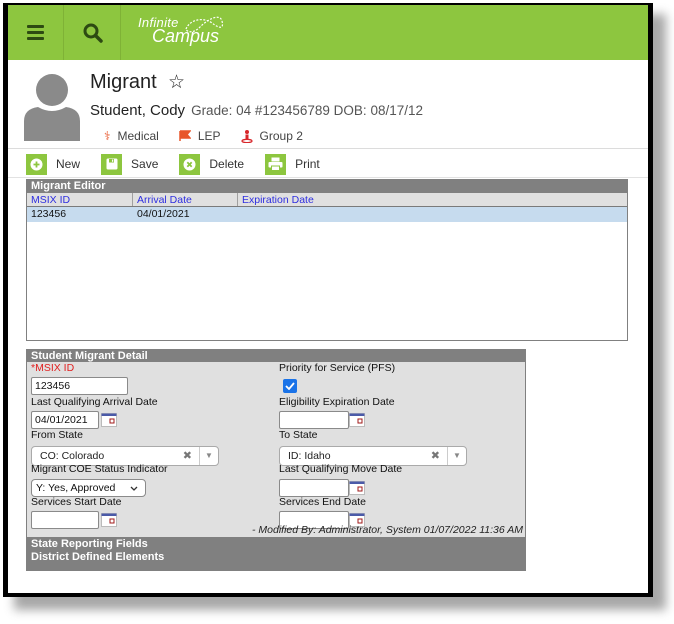  Describe the element at coordinates (204, 24) in the screenshot. I see `logo-swirl-icon` at that location.